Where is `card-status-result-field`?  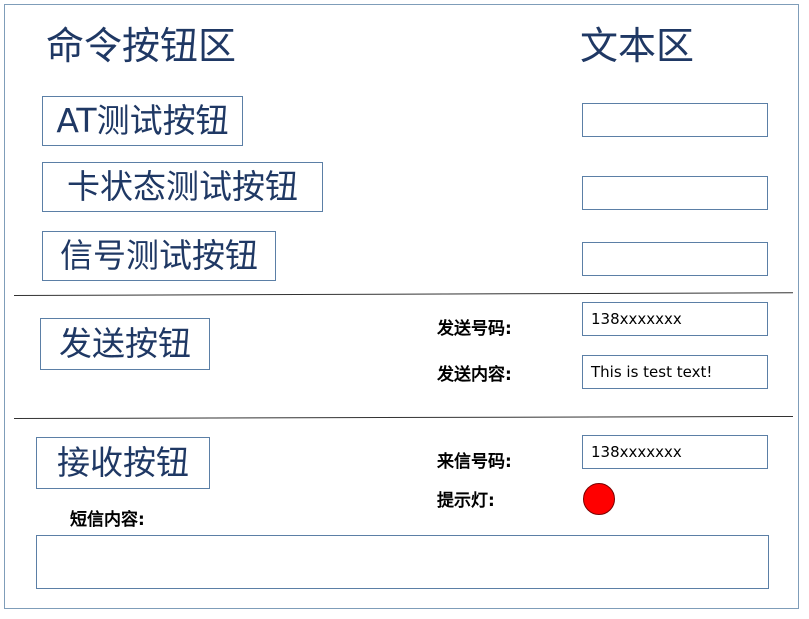 card-status-result-field is located at coordinates (675, 193).